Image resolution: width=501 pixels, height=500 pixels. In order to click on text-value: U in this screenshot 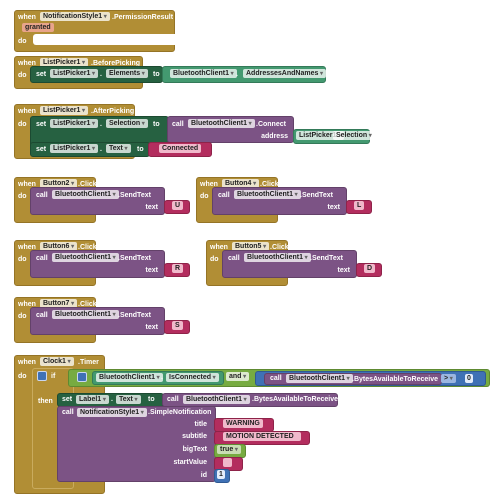, I will do `click(178, 205)`.